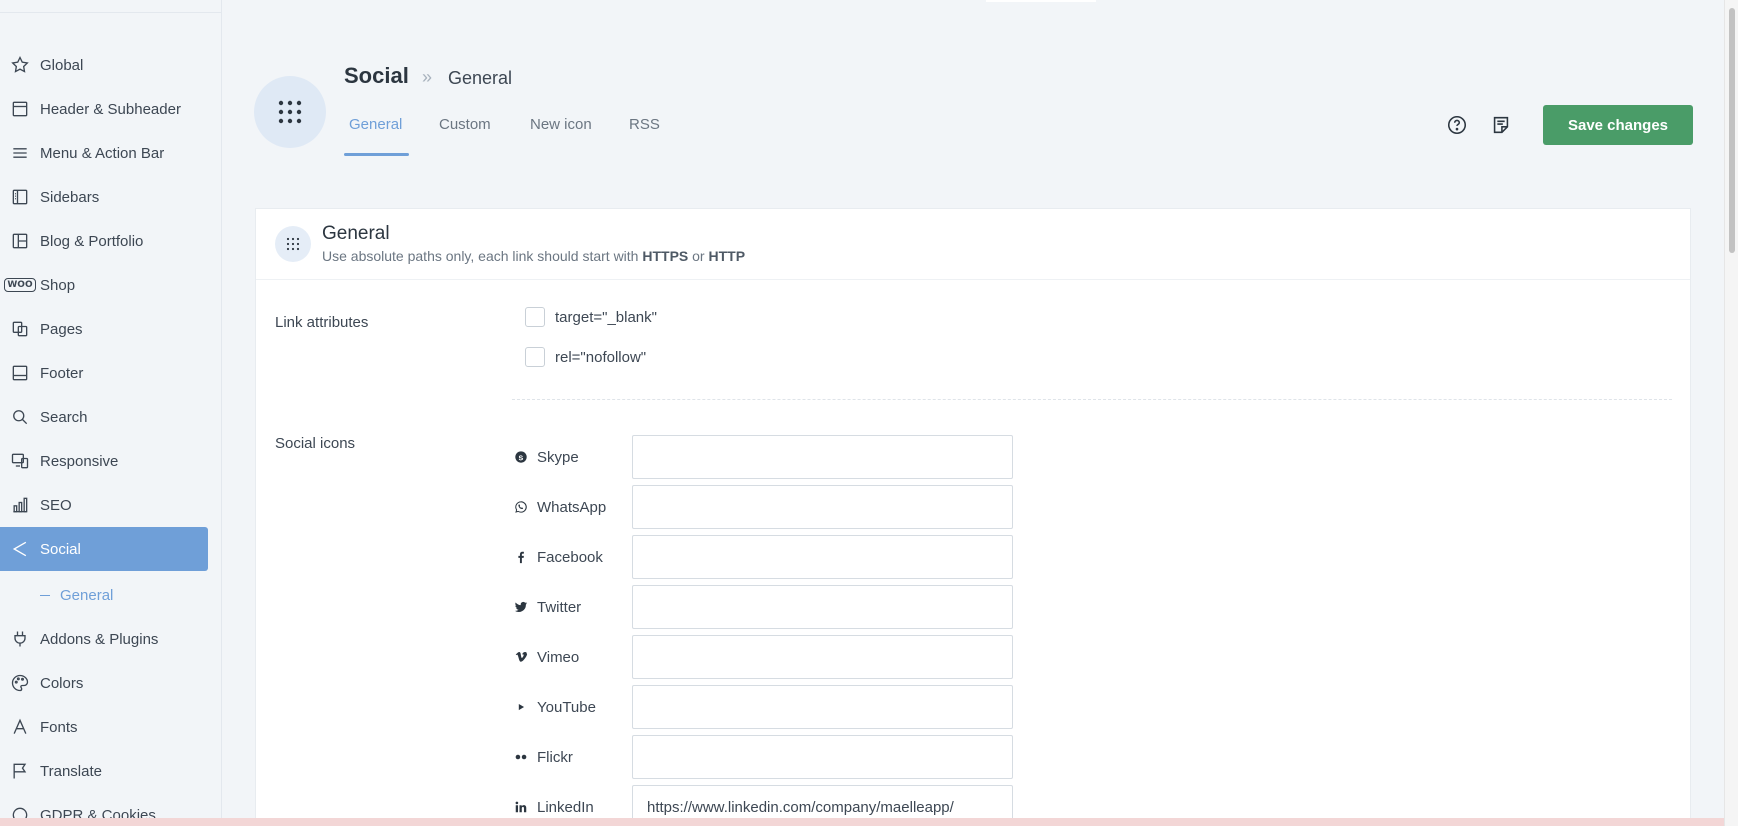 This screenshot has height=826, width=1738. What do you see at coordinates (20, 65) in the screenshot?
I see `star-icon` at bounding box center [20, 65].